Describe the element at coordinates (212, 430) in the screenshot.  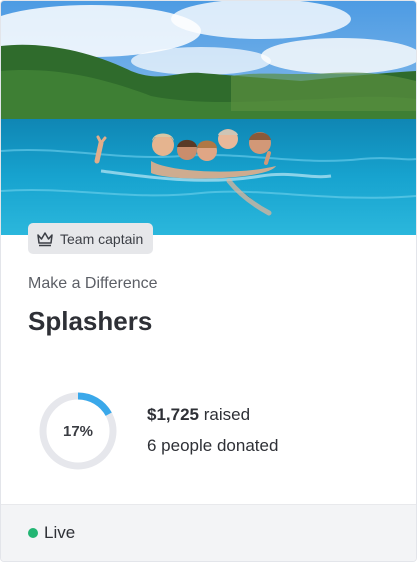
I see `fundraising-stats: $1,725 raised 6 people donated` at that location.